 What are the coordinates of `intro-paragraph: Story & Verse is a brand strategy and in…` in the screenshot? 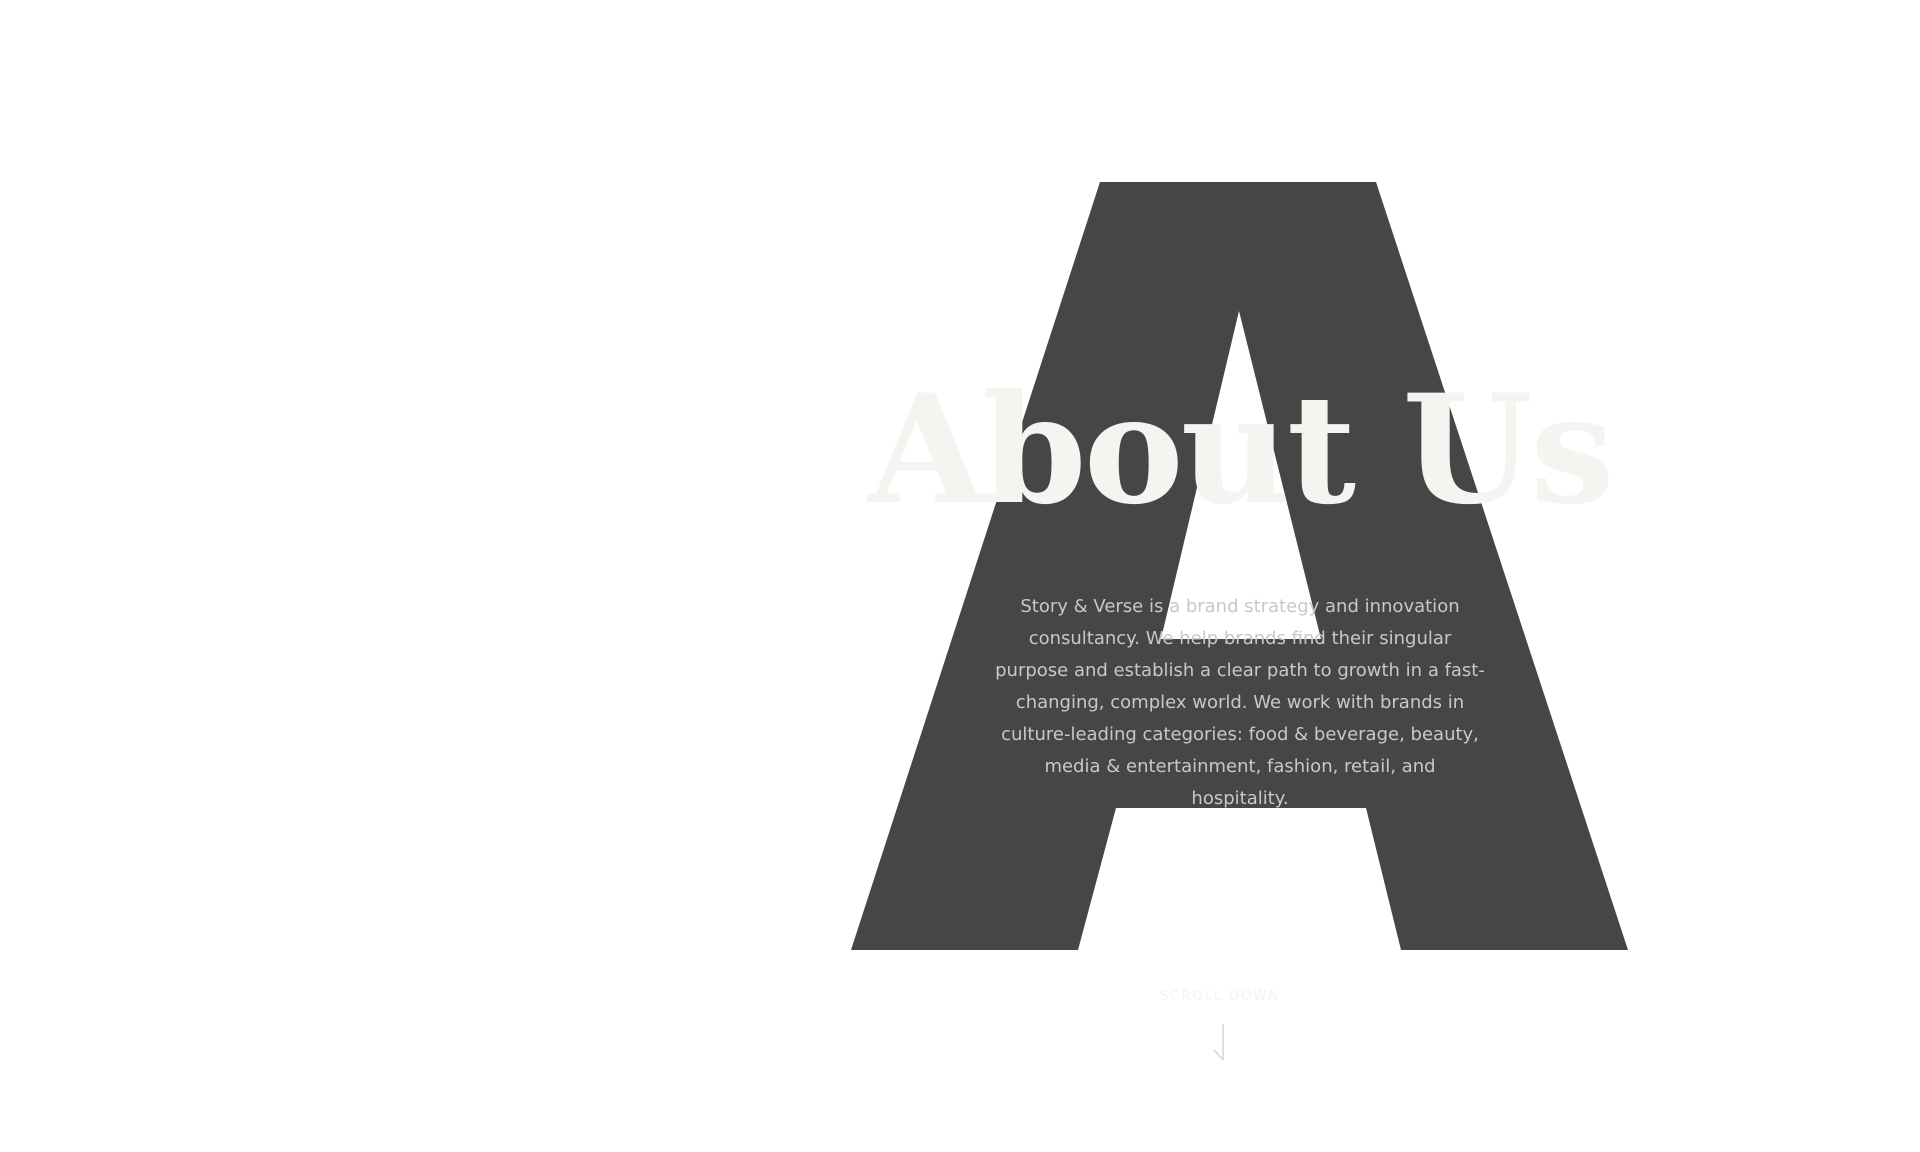 It's located at (1240, 702).